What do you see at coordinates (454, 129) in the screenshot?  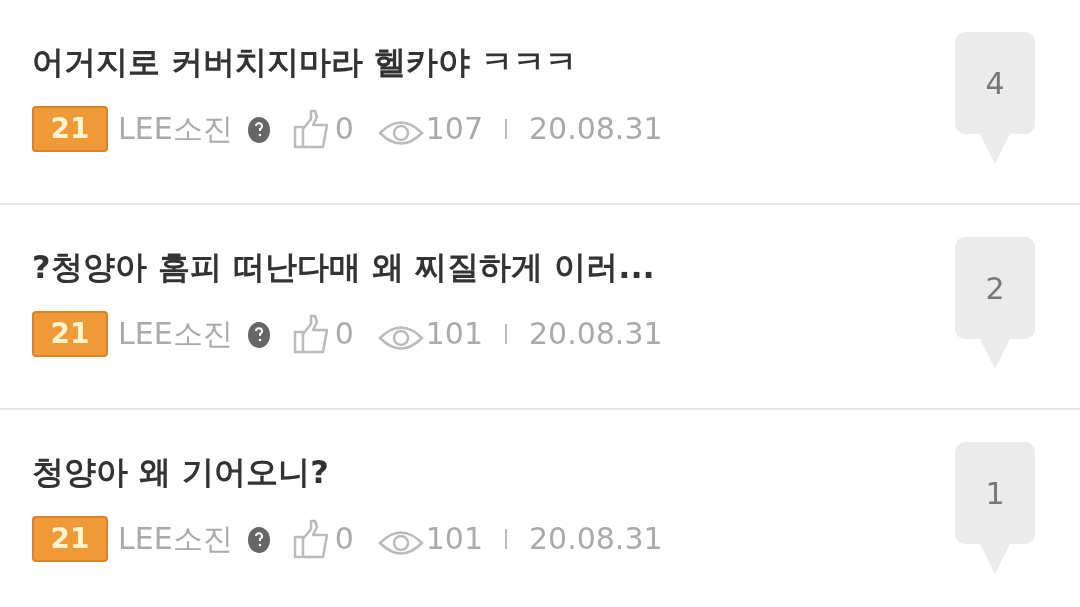 I see `view-count: 107` at bounding box center [454, 129].